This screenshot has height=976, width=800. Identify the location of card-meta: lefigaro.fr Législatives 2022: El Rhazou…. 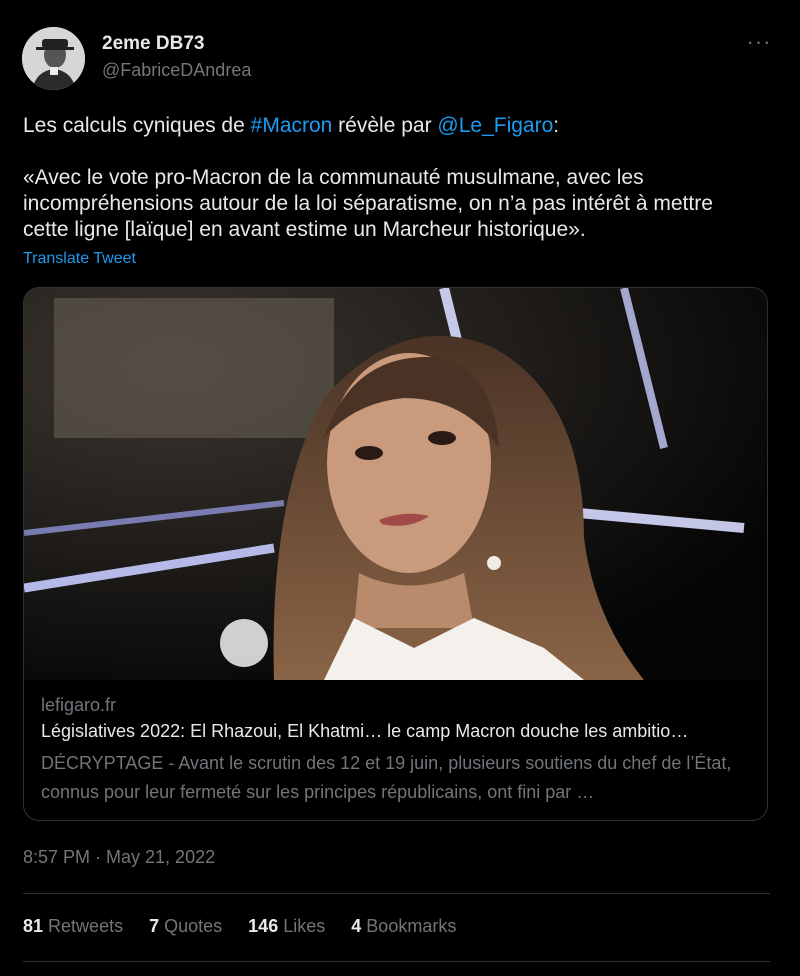
(398, 751).